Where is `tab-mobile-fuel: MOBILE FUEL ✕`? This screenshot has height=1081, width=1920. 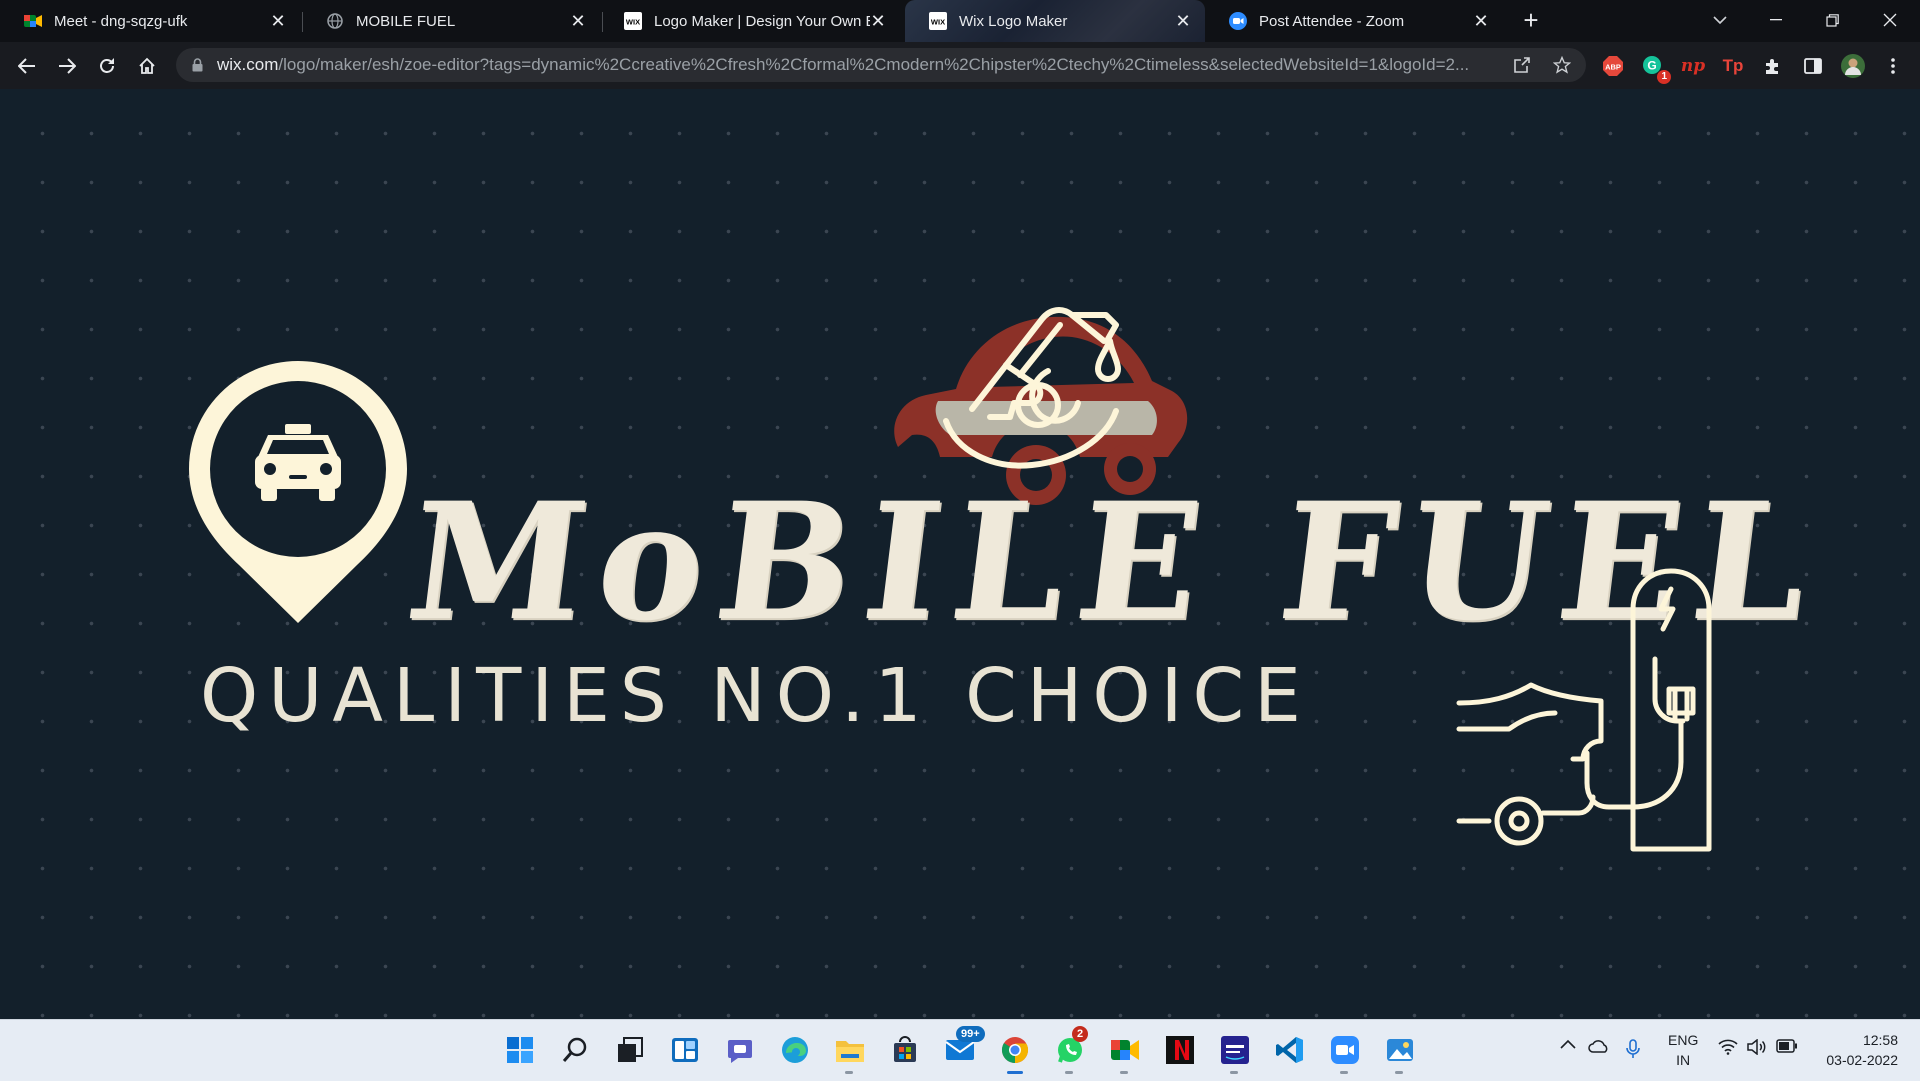 tab-mobile-fuel: MOBILE FUEL ✕ is located at coordinates (451, 21).